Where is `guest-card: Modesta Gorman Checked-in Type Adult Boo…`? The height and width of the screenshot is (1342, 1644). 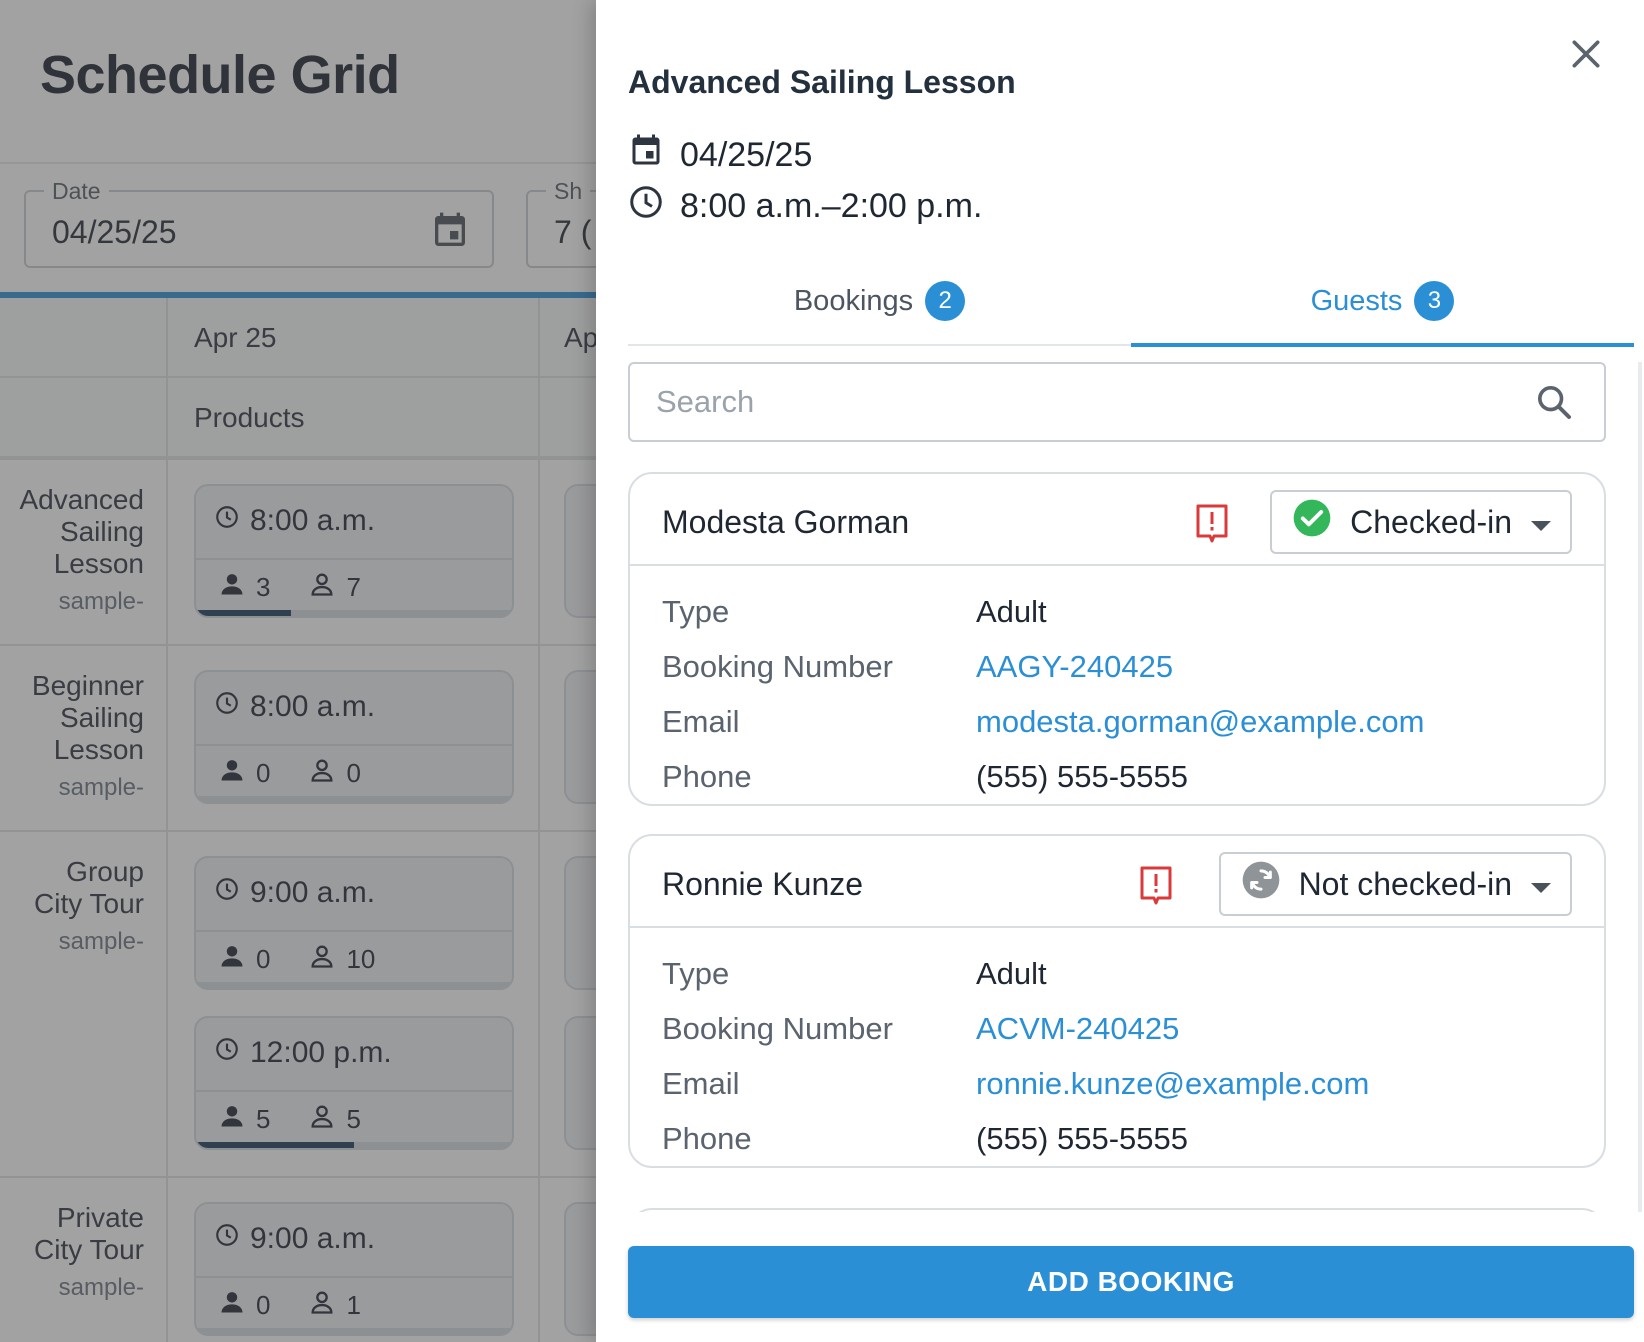 guest-card: Modesta Gorman Checked-in Type Adult Boo… is located at coordinates (1117, 639).